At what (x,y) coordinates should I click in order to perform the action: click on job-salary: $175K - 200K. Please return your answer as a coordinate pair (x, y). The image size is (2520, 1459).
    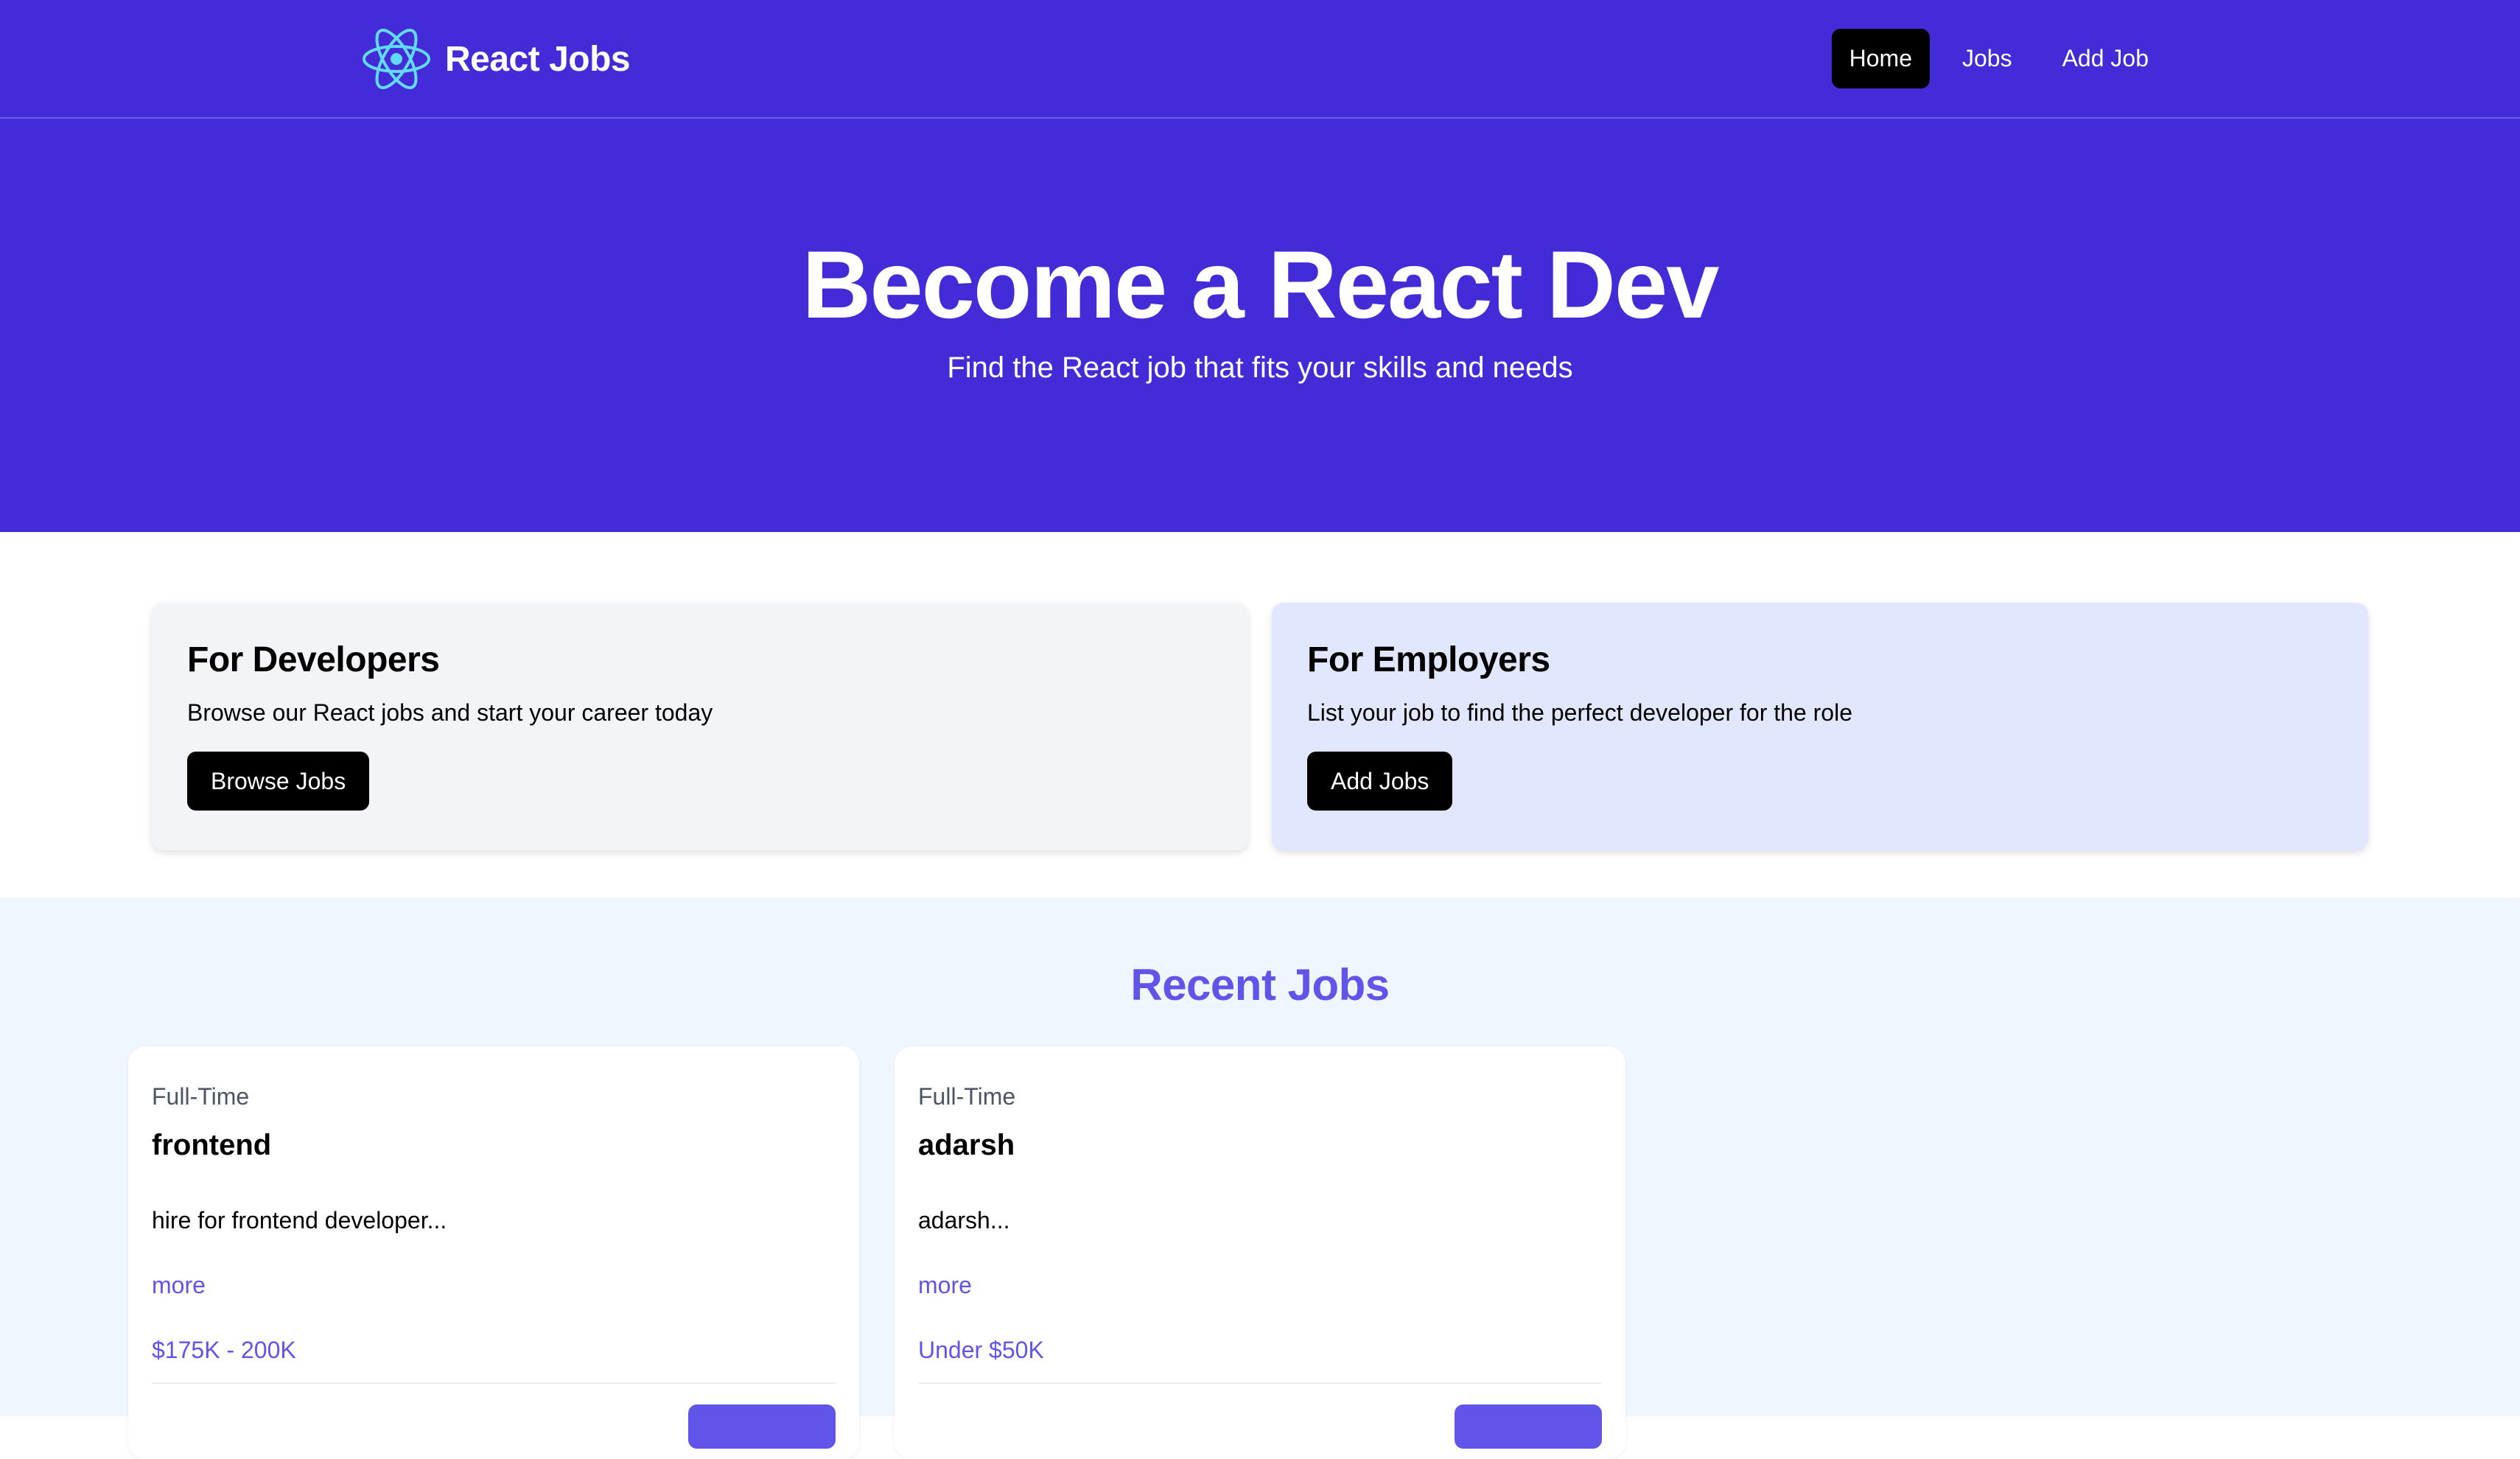
    Looking at the image, I should click on (224, 1350).